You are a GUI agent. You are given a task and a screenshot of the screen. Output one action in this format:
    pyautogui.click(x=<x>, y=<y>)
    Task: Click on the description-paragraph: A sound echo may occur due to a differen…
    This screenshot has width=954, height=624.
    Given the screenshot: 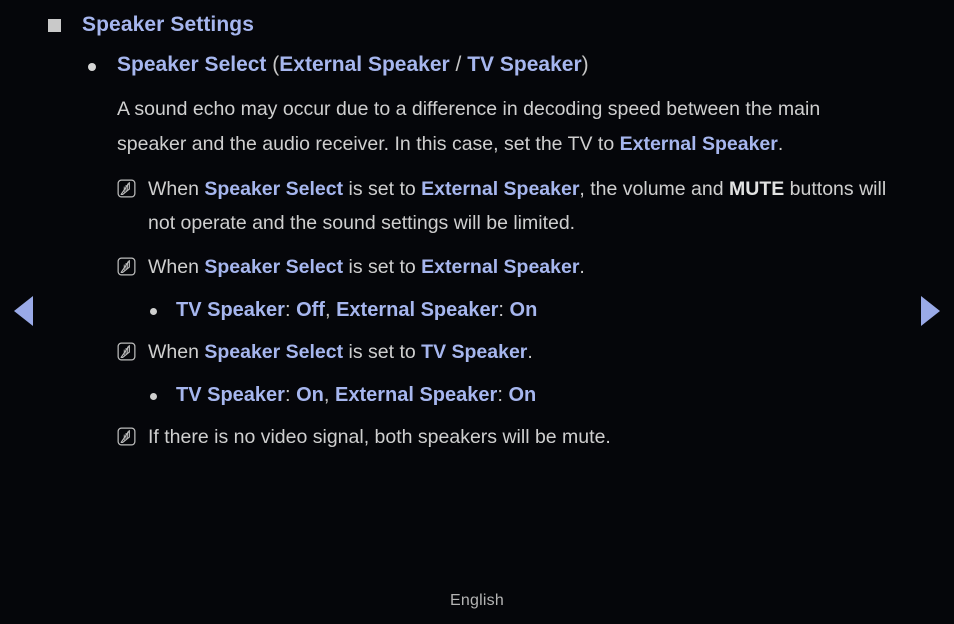 What is the action you would take?
    pyautogui.click(x=500, y=121)
    